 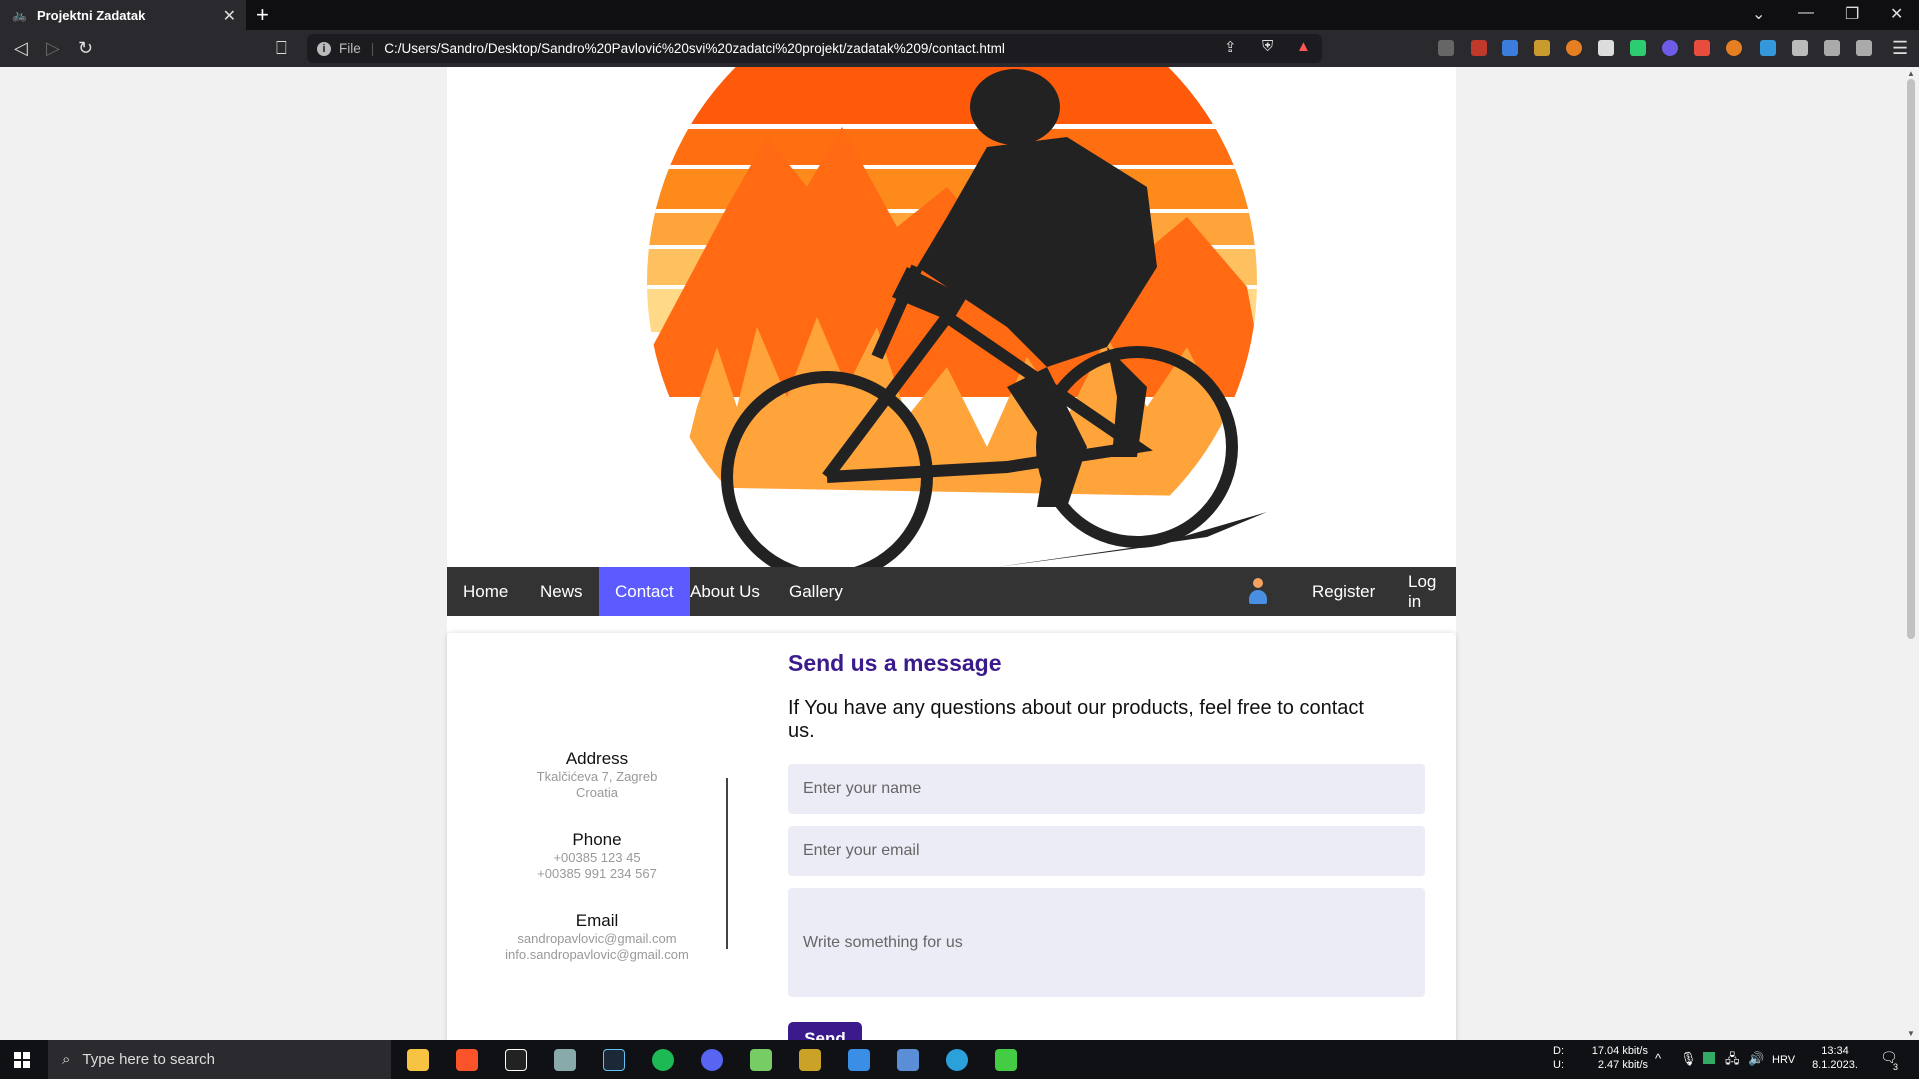 I want to click on file-explorer-icon, so click(x=418, y=1060).